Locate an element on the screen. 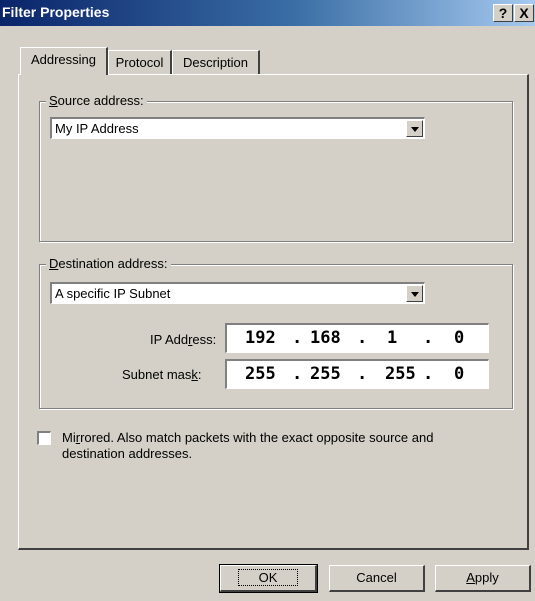 The height and width of the screenshot is (601, 535). ip-octet-2: 168 is located at coordinates (325, 338).